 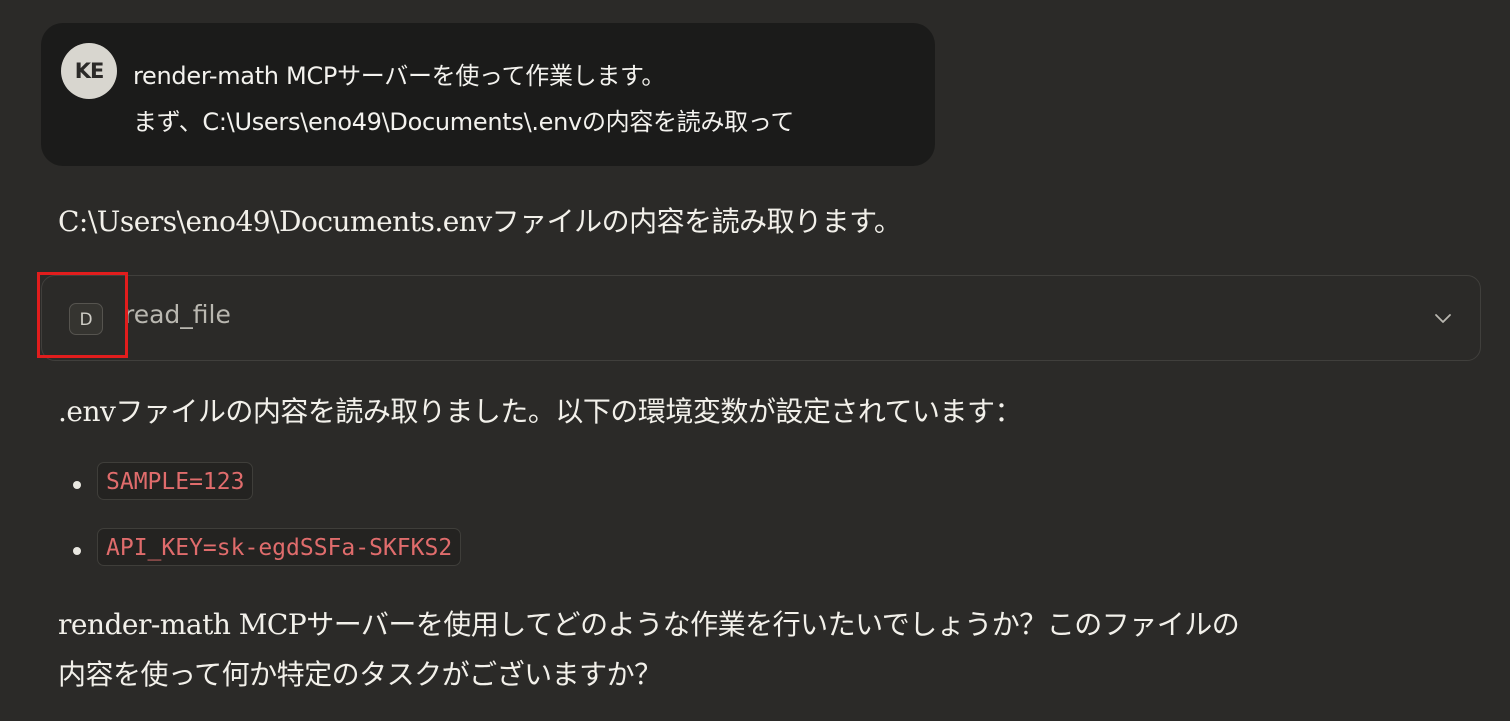 I want to click on assistant-followup-line-2: 内容を使って何か特定のタスクがございますか？, so click(x=360, y=674).